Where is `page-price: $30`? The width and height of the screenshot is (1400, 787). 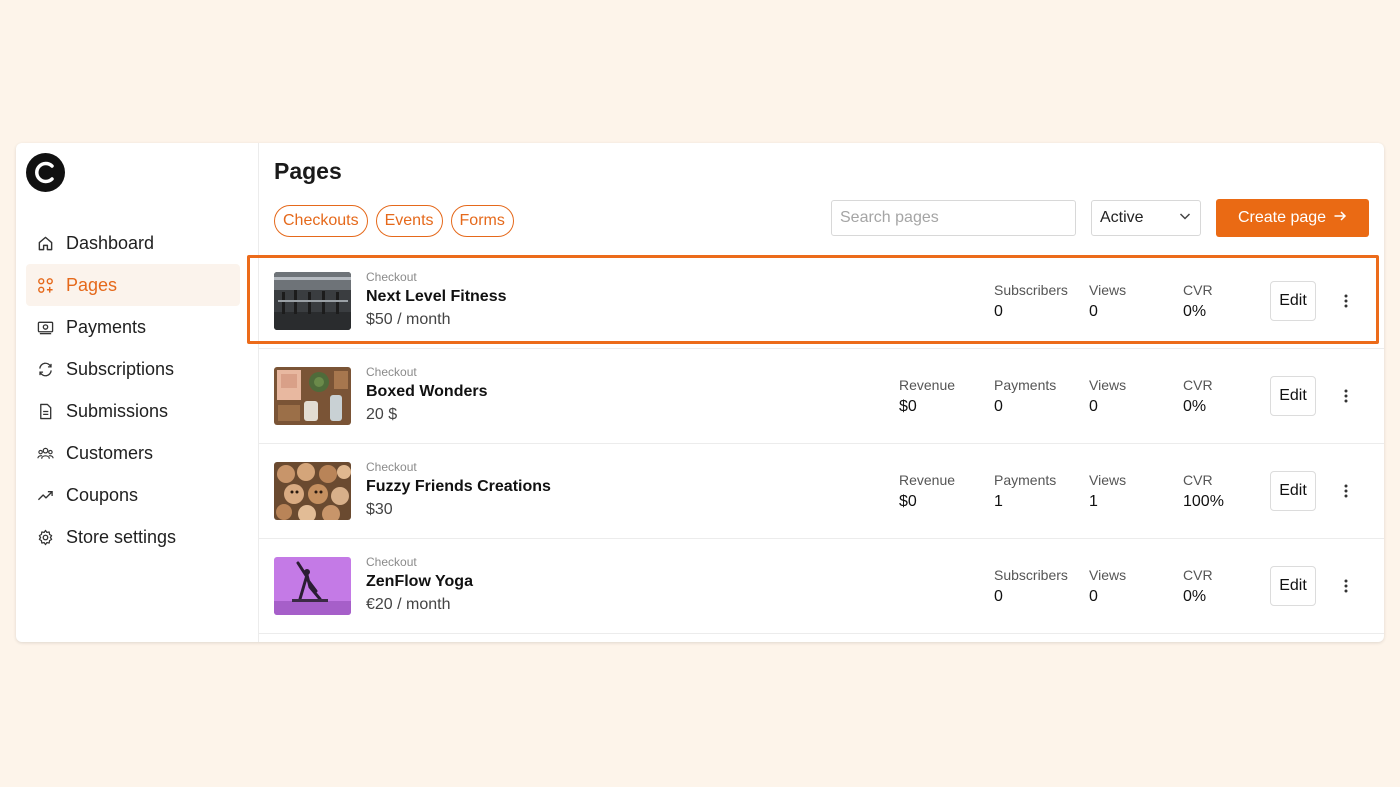 page-price: $30 is located at coordinates (379, 509).